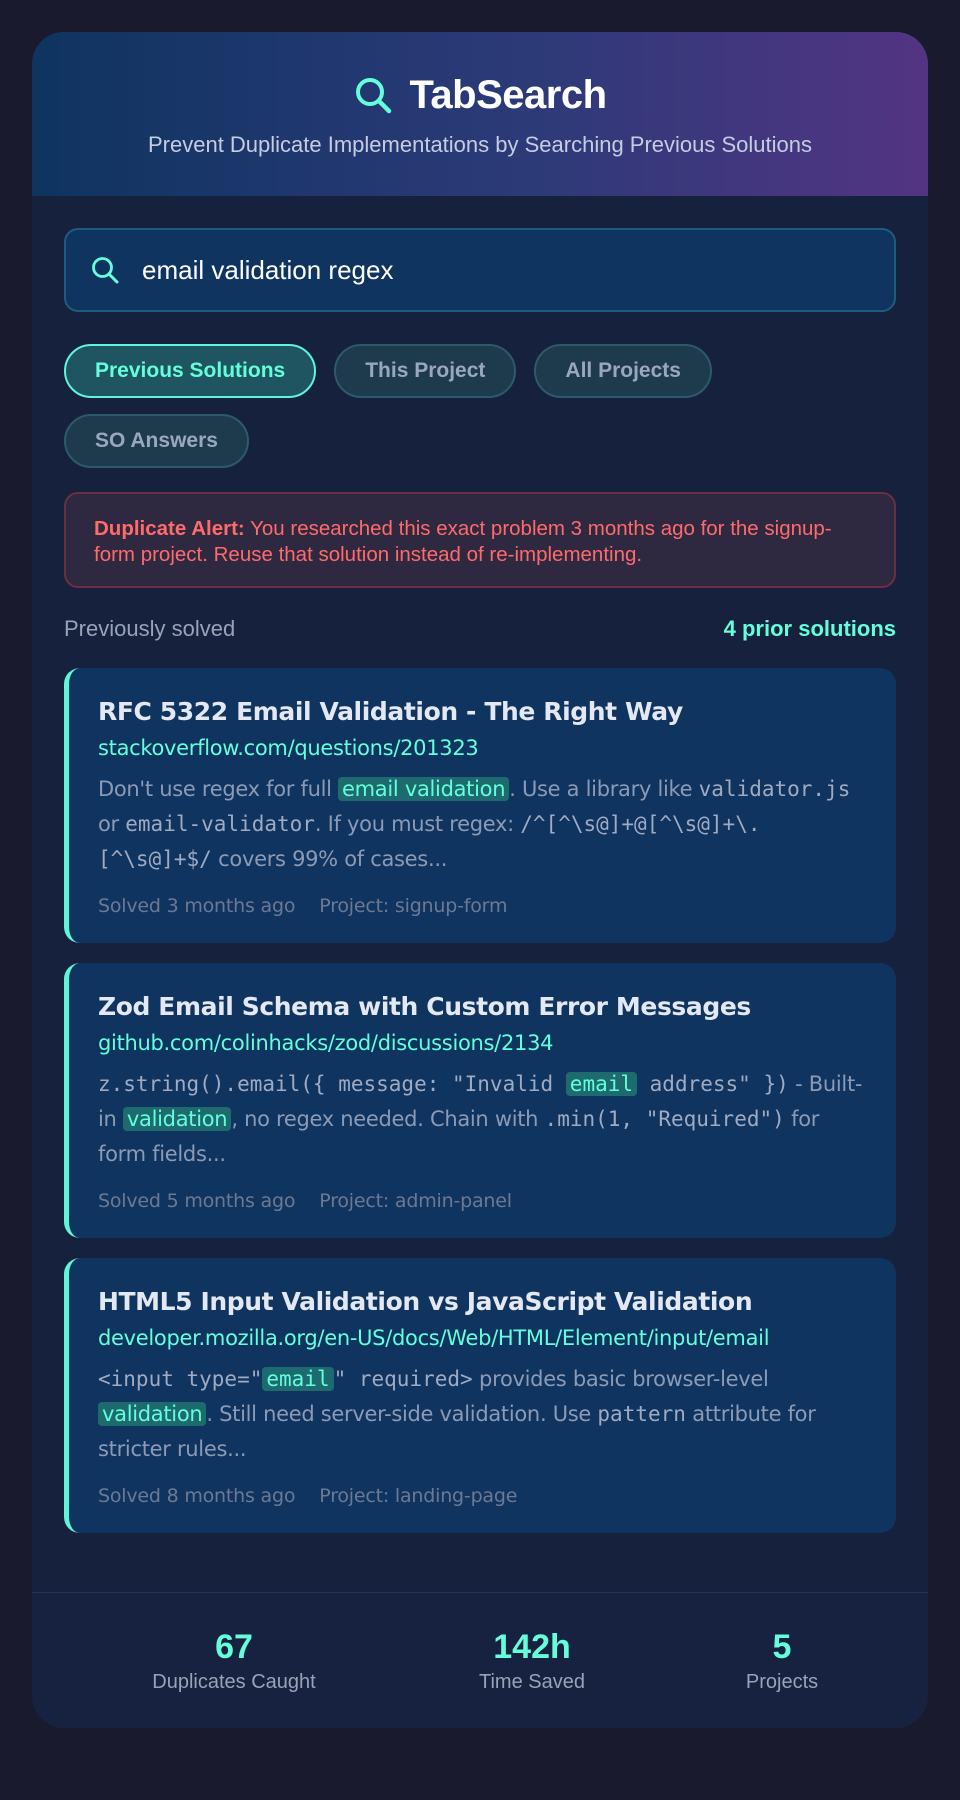 Image resolution: width=960 pixels, height=1800 pixels. I want to click on search-bar, so click(480, 270).